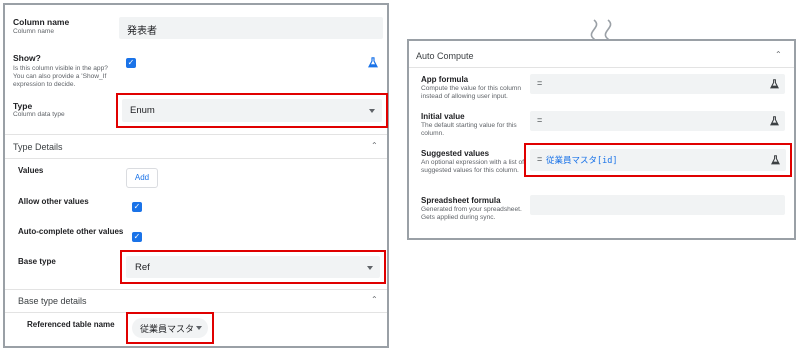 This screenshot has width=800, height=355. I want to click on spreadsheet-formula-label: Spreadsheet formula, so click(461, 200).